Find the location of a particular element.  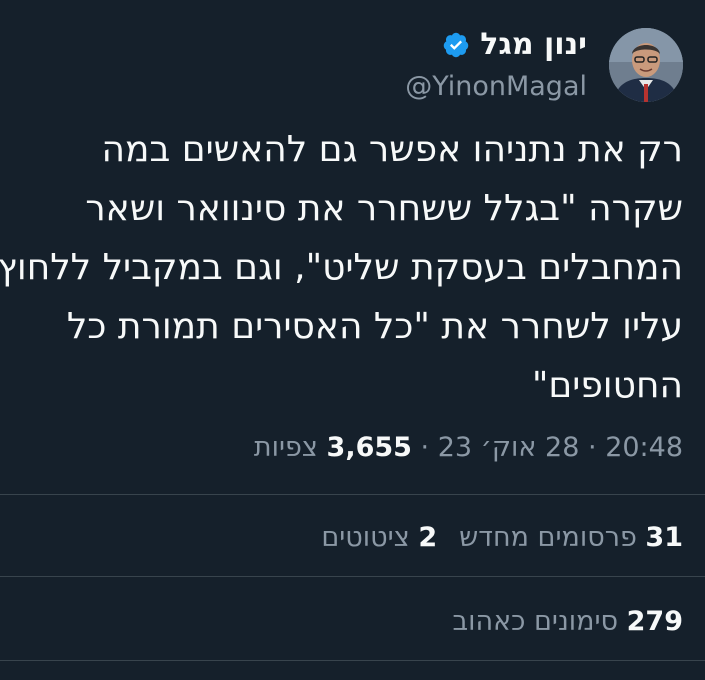

verified-badge-icon is located at coordinates (456, 45).